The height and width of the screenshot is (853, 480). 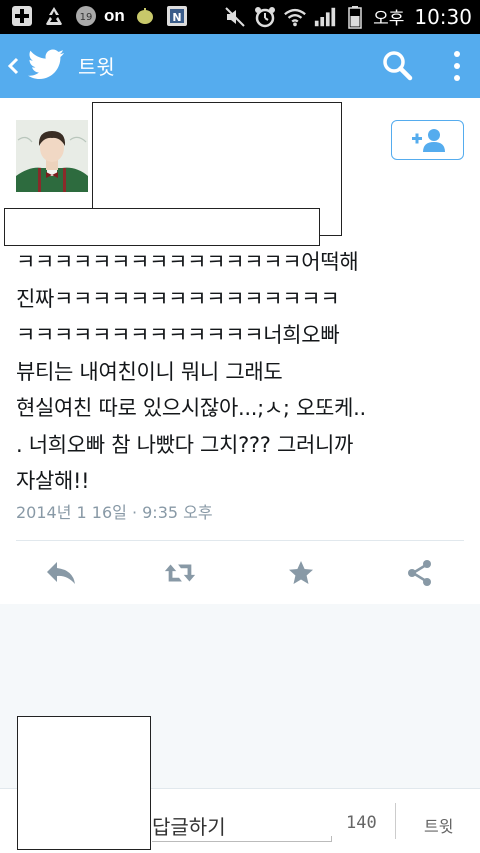 What do you see at coordinates (53, 481) in the screenshot?
I see `tweet-line: 자살해!!` at bounding box center [53, 481].